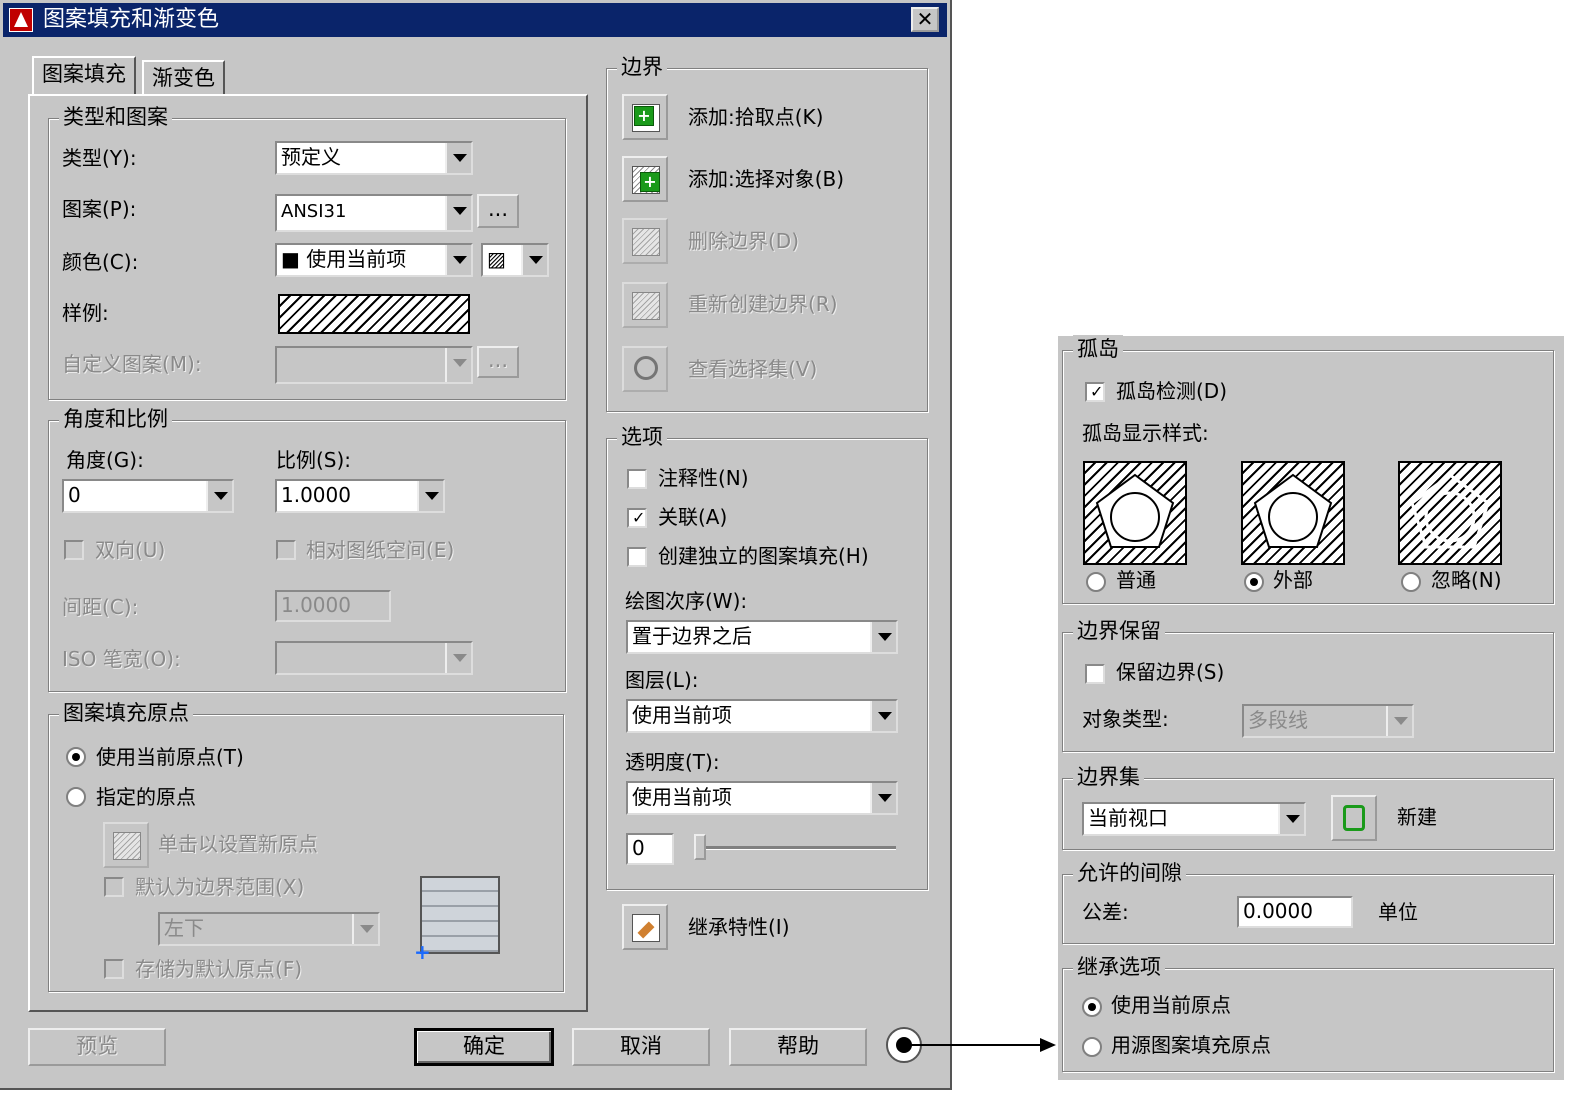  I want to click on inherit-properties-button, so click(645, 927).